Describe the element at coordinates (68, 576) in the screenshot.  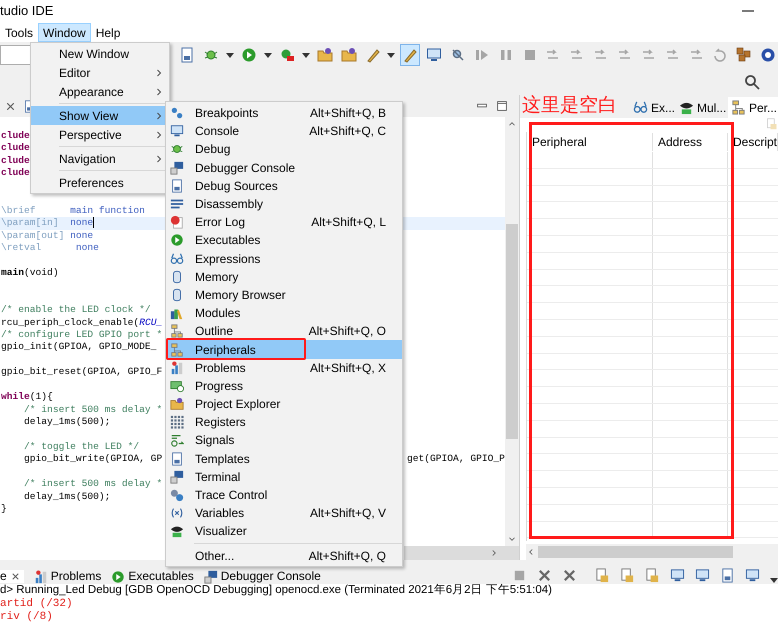
I see `view-tab: Problems` at that location.